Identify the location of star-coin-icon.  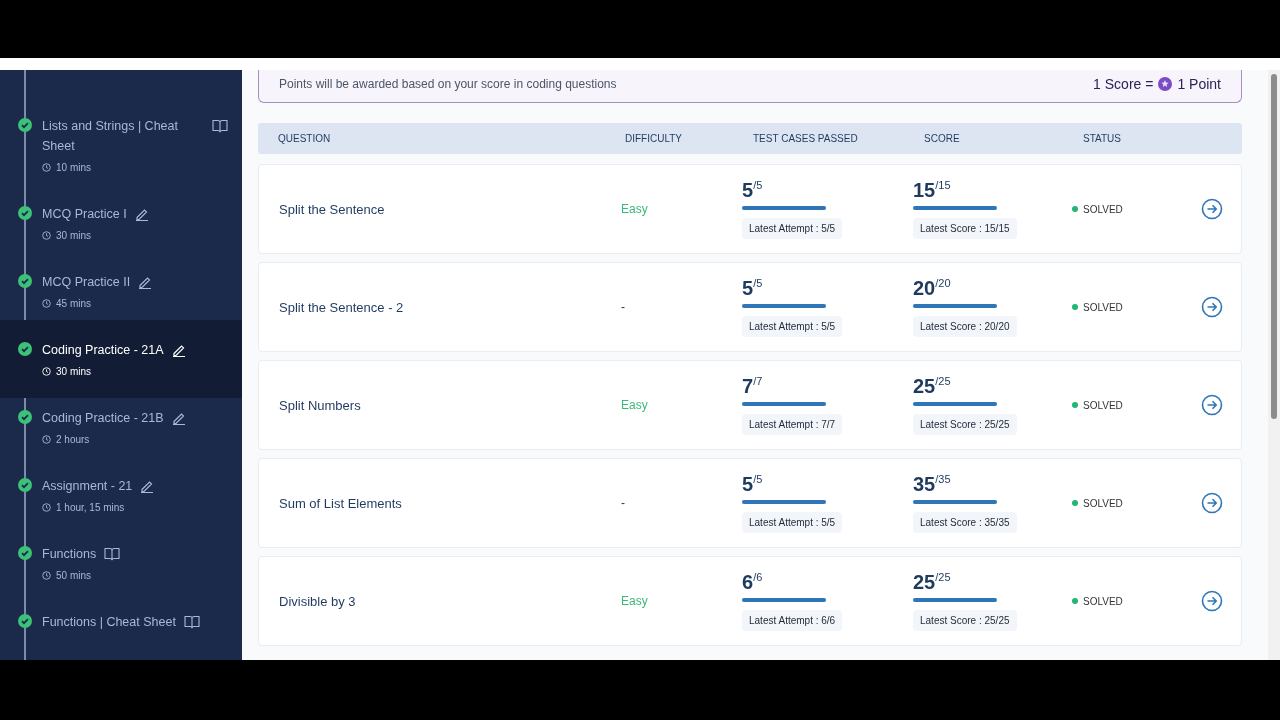
(1165, 84).